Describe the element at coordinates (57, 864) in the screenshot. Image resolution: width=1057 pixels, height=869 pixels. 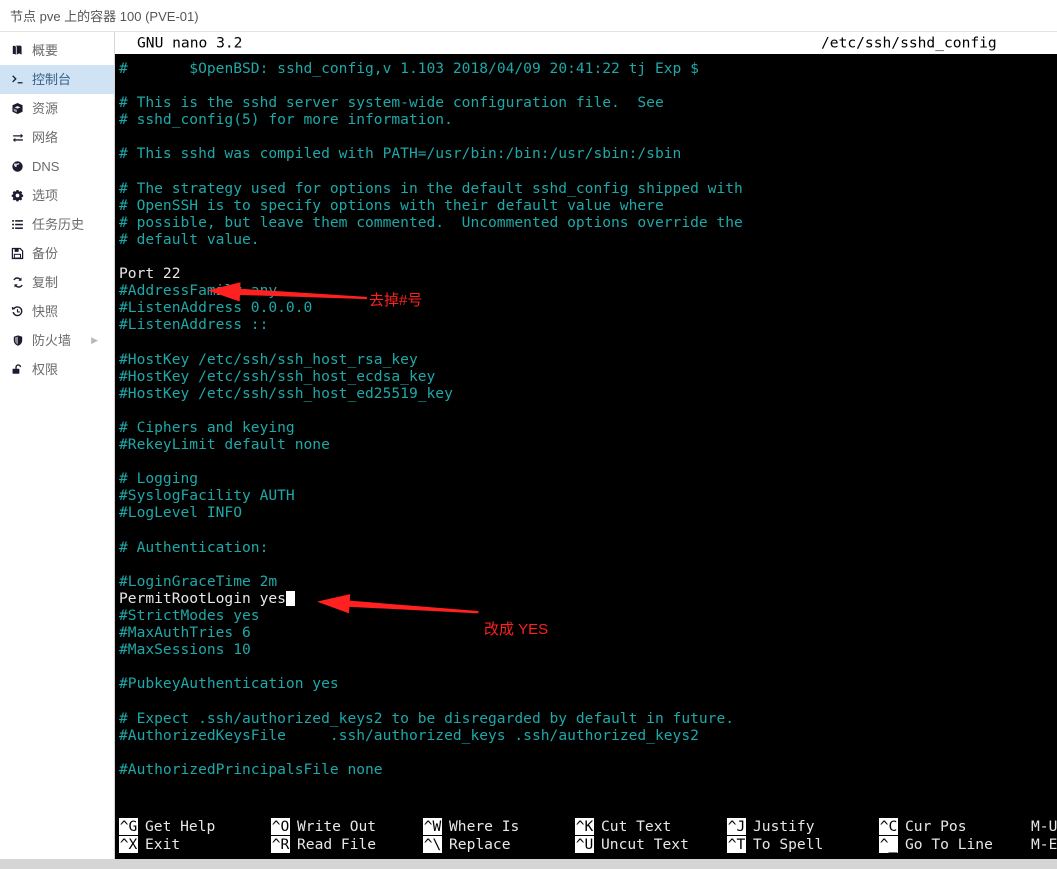
I see `bottom-strip-left` at that location.